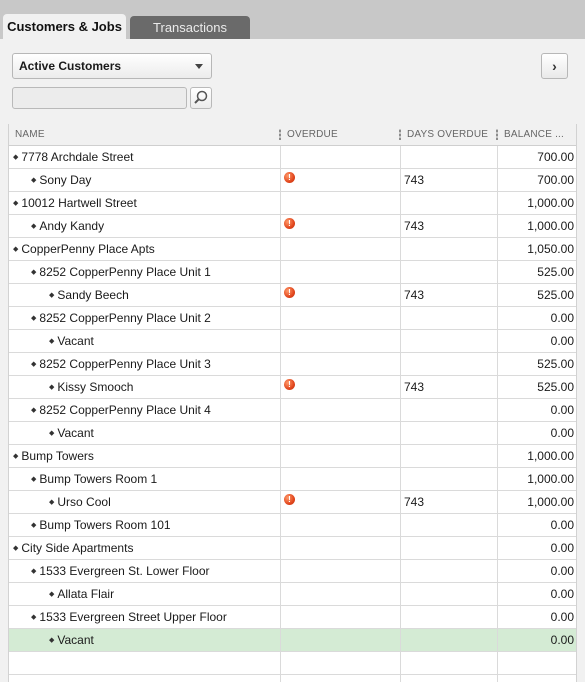 The image size is (585, 682). I want to click on customer-name-label: Bump Towers Room 101, so click(105, 525).